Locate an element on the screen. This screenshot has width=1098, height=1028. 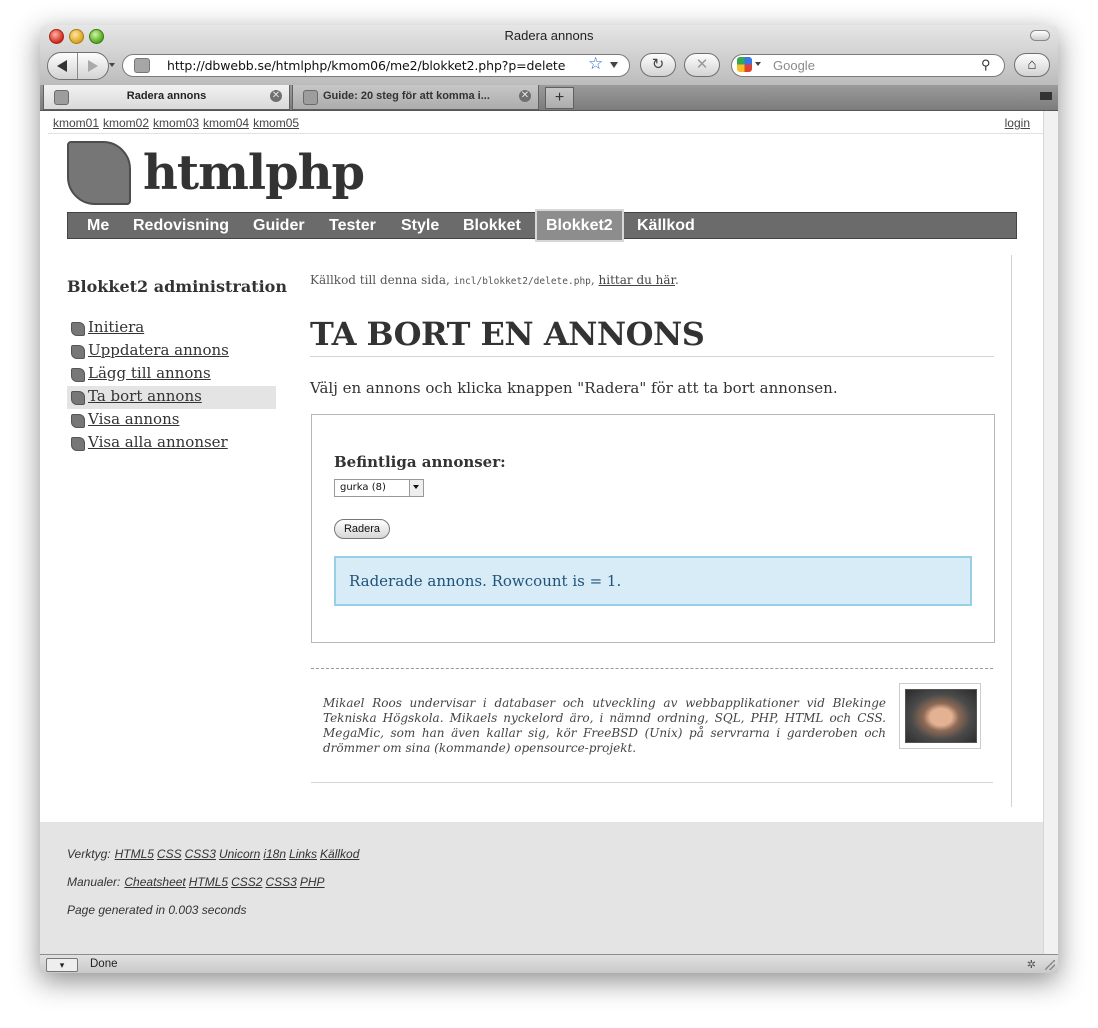
resize-grip-icon is located at coordinates (1050, 965).